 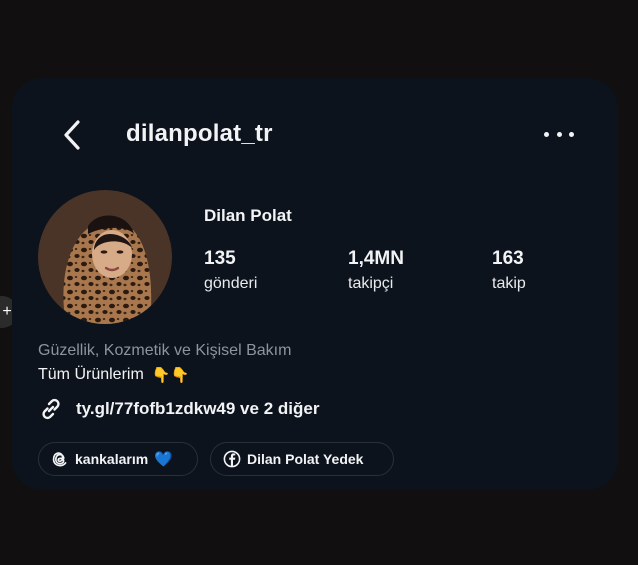 I want to click on posts-label: gönderi, so click(x=231, y=283).